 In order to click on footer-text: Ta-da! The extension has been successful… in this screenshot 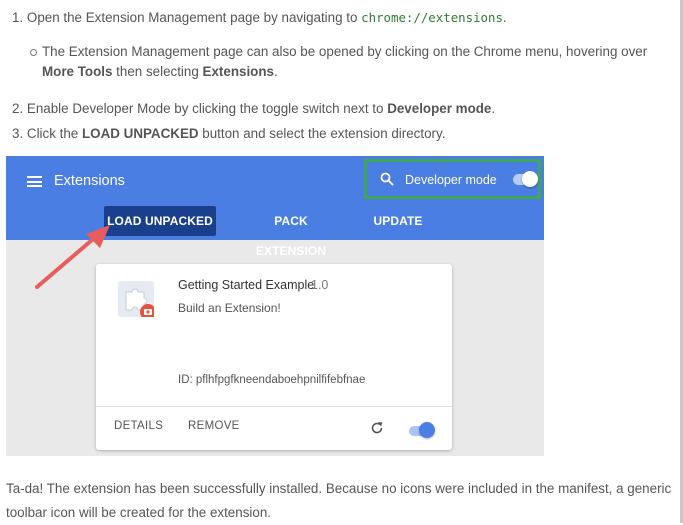, I will do `click(339, 500)`.